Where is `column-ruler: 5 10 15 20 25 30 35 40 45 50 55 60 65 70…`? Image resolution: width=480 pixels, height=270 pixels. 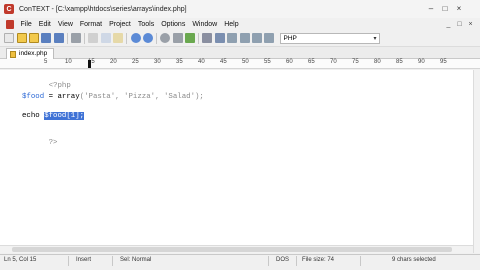 column-ruler: 5 10 15 20 25 30 35 40 45 50 55 60 65 70… is located at coordinates (240, 64).